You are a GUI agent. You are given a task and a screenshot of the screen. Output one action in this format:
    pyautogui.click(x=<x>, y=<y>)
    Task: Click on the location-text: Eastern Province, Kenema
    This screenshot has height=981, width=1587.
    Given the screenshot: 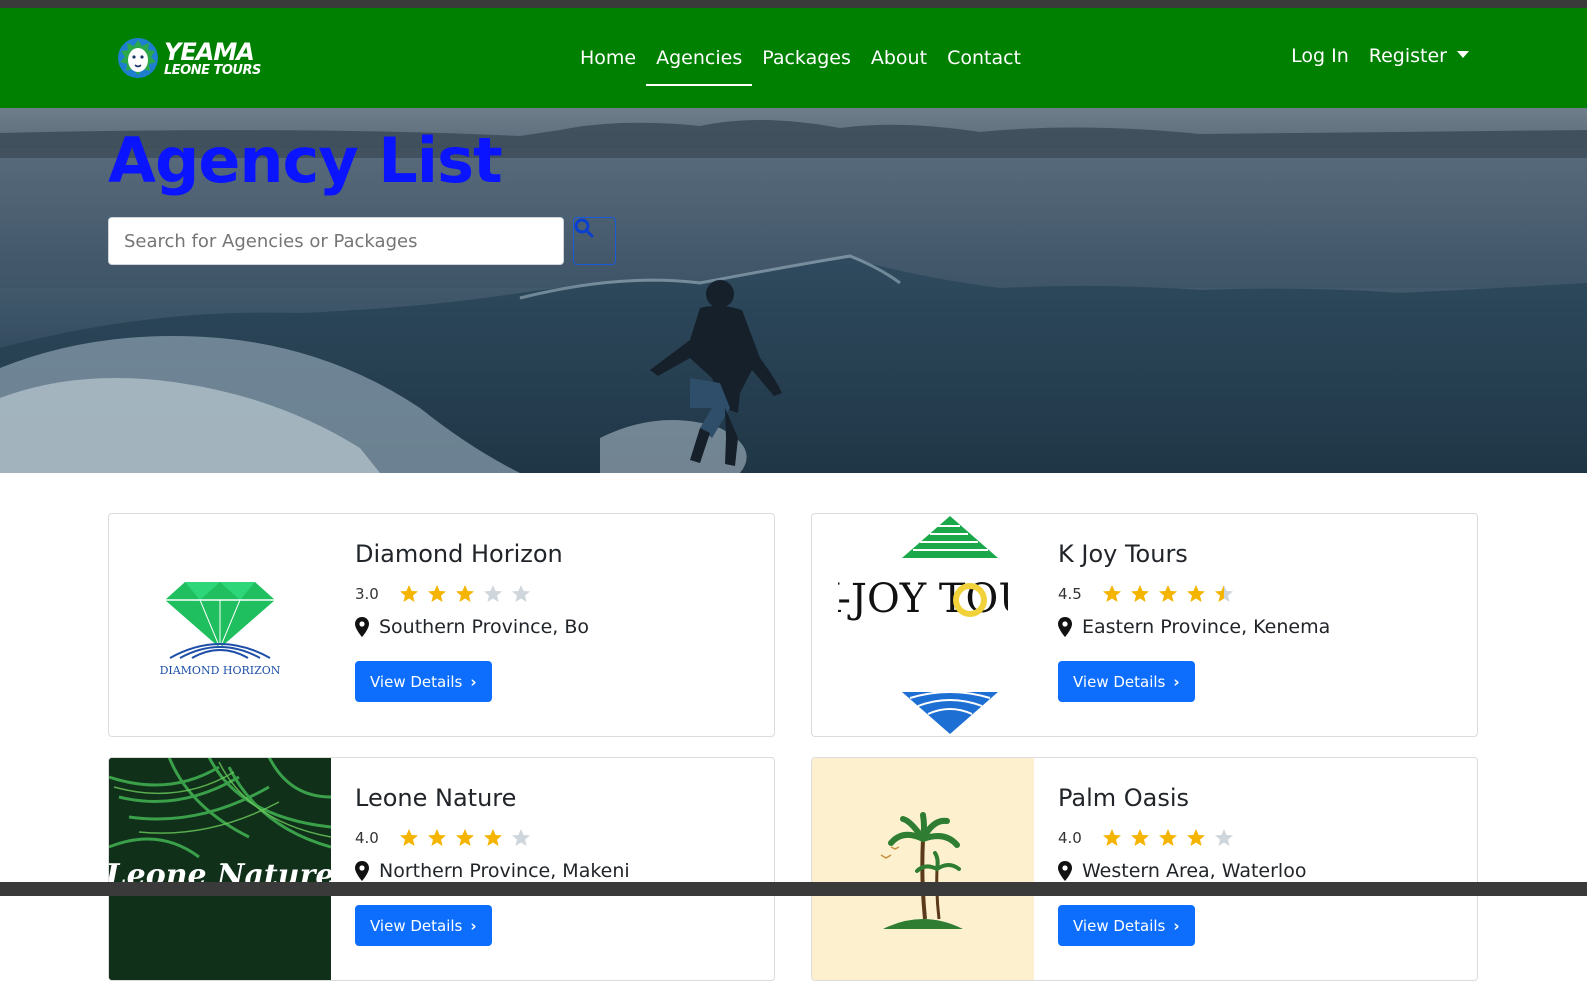 What is the action you would take?
    pyautogui.click(x=1206, y=627)
    